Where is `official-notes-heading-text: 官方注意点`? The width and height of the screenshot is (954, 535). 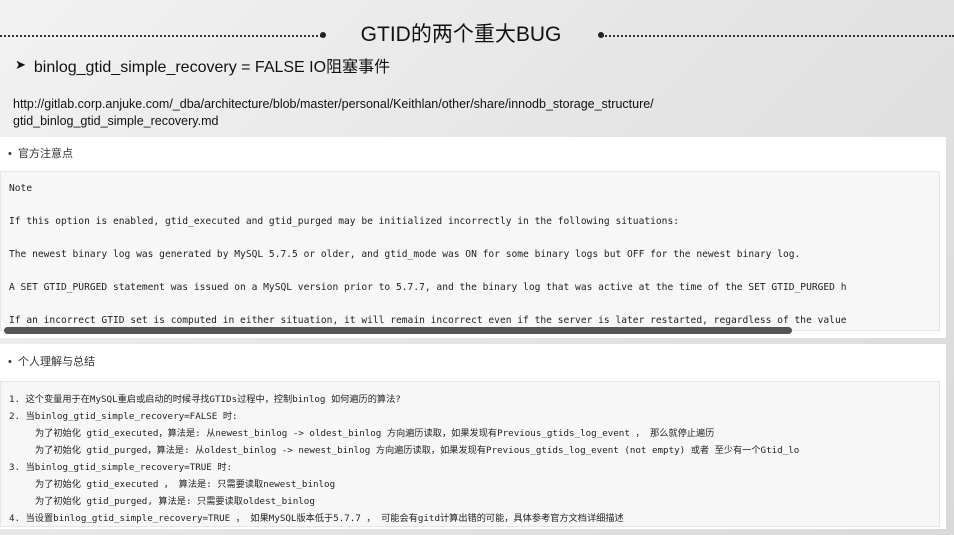
official-notes-heading-text: 官方注意点 is located at coordinates (45, 154).